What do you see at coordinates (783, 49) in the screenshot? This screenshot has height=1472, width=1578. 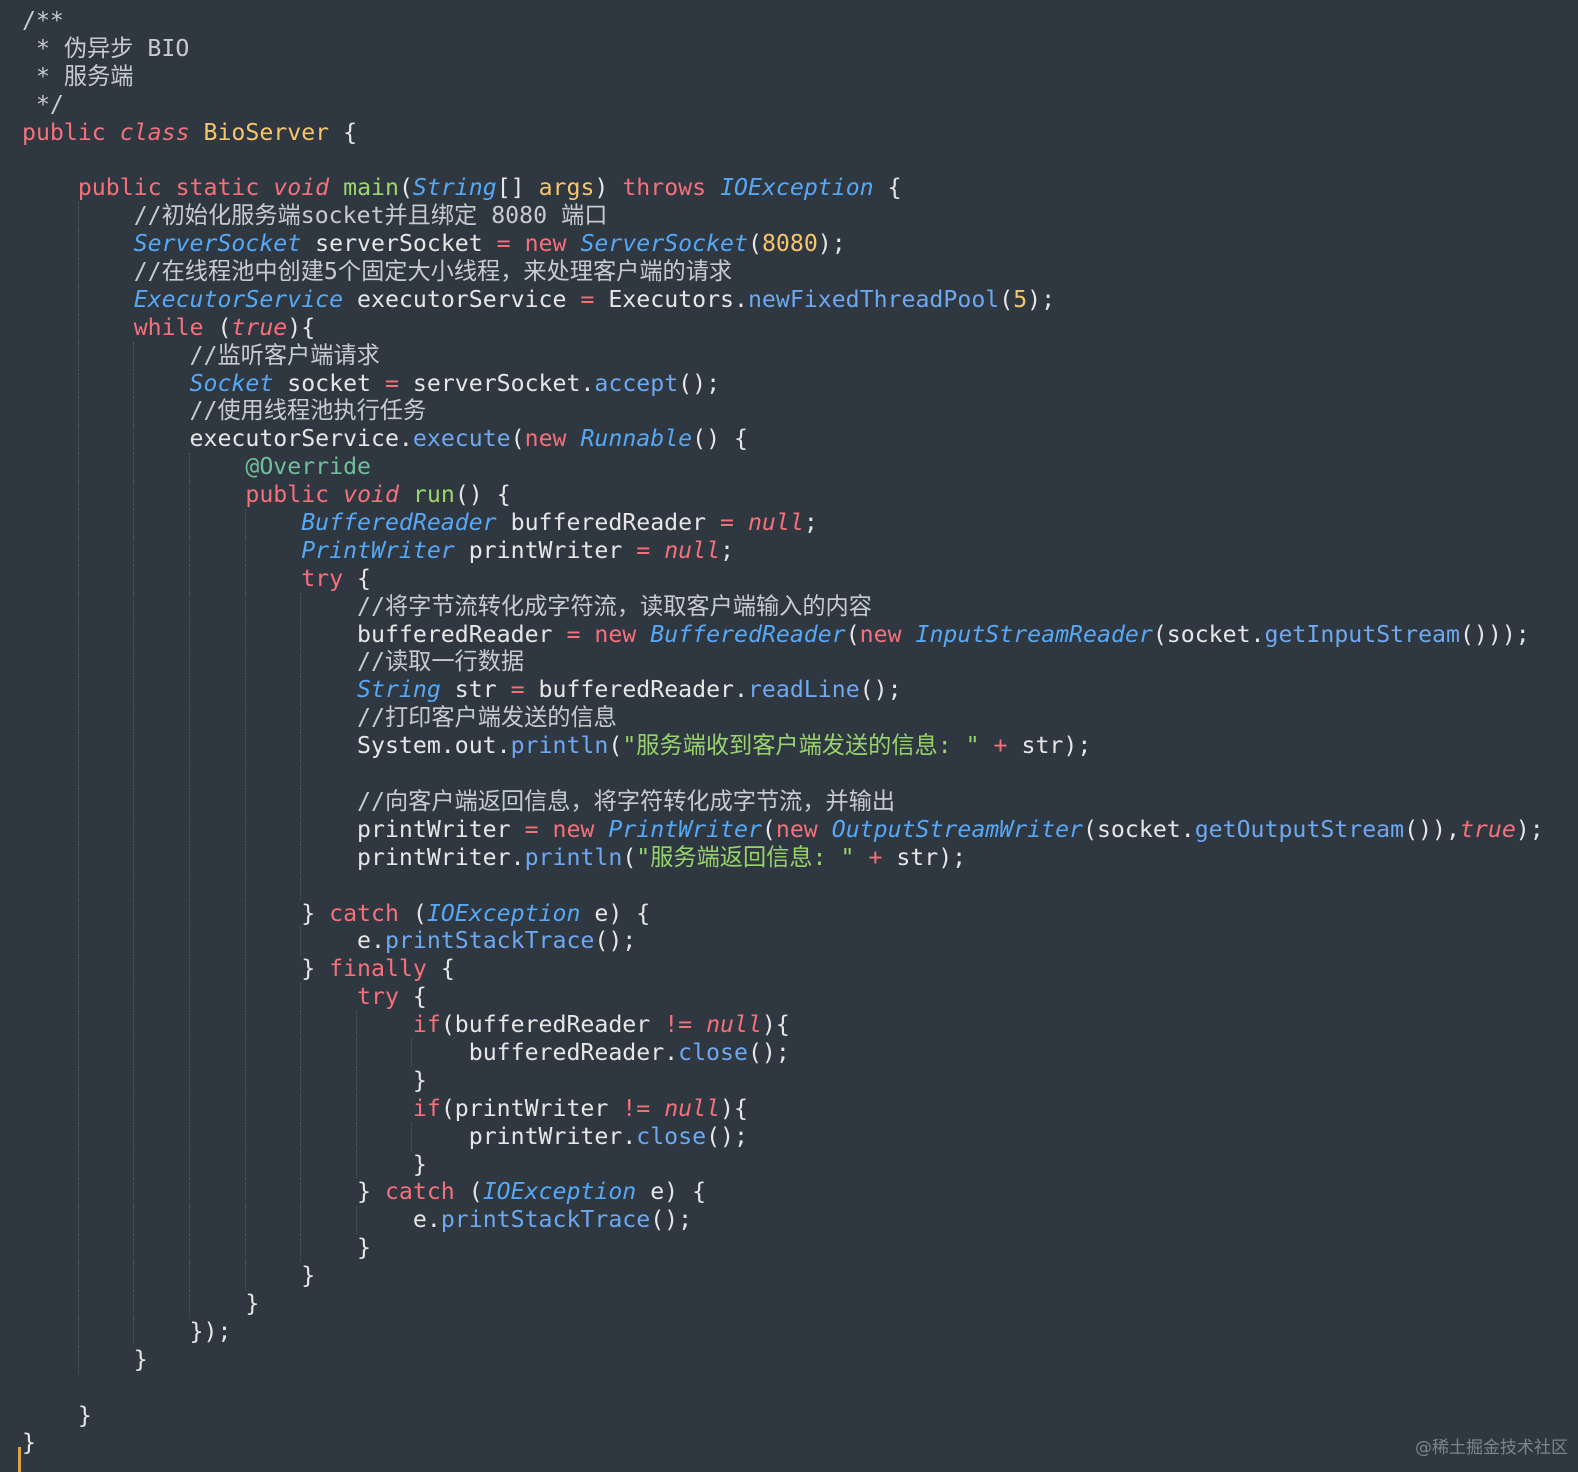 I see `code-line: * 伪异步 BIO` at bounding box center [783, 49].